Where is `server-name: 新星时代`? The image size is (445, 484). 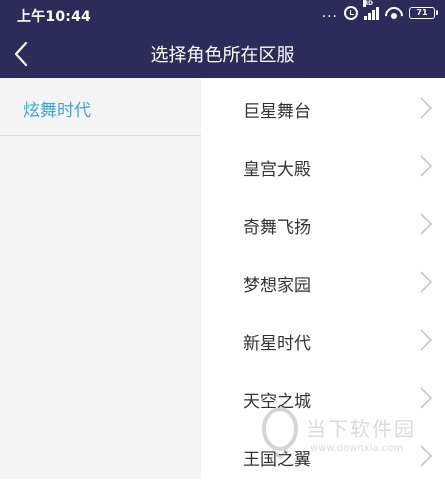 server-name: 新星时代 is located at coordinates (277, 344).